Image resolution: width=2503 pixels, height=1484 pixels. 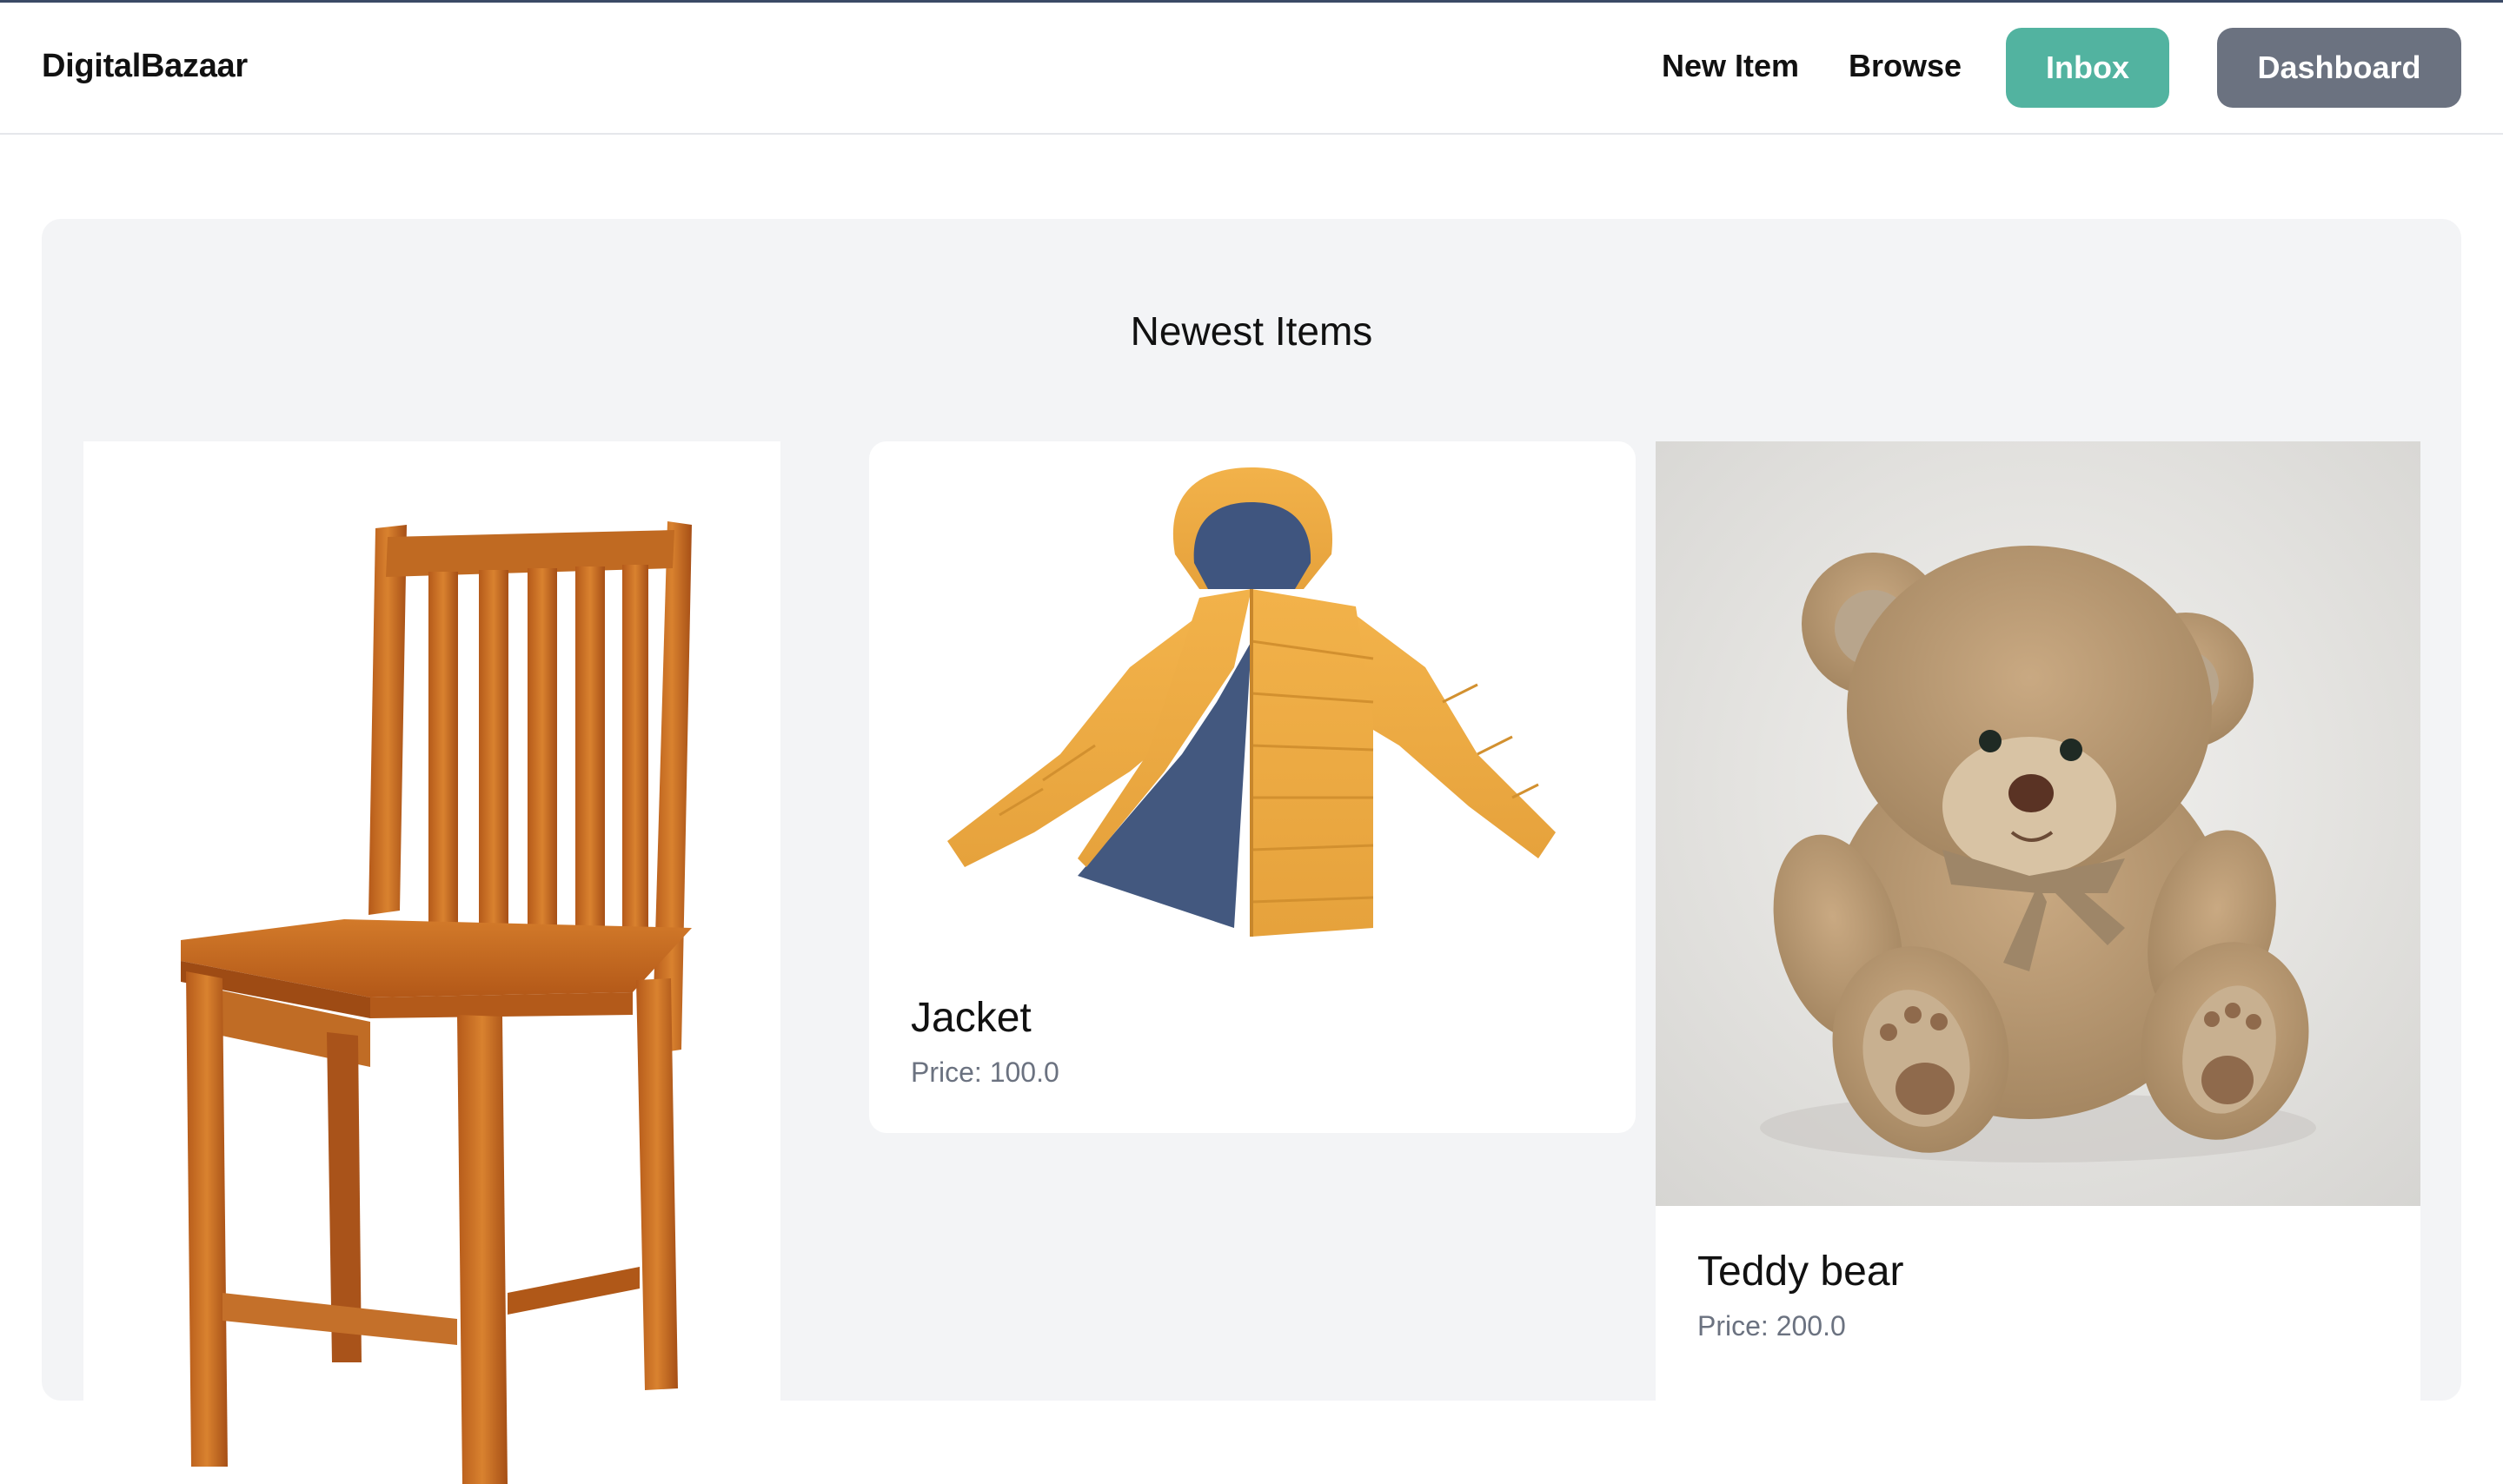 What do you see at coordinates (145, 66) in the screenshot?
I see `brand-logo: DigitalBazaar` at bounding box center [145, 66].